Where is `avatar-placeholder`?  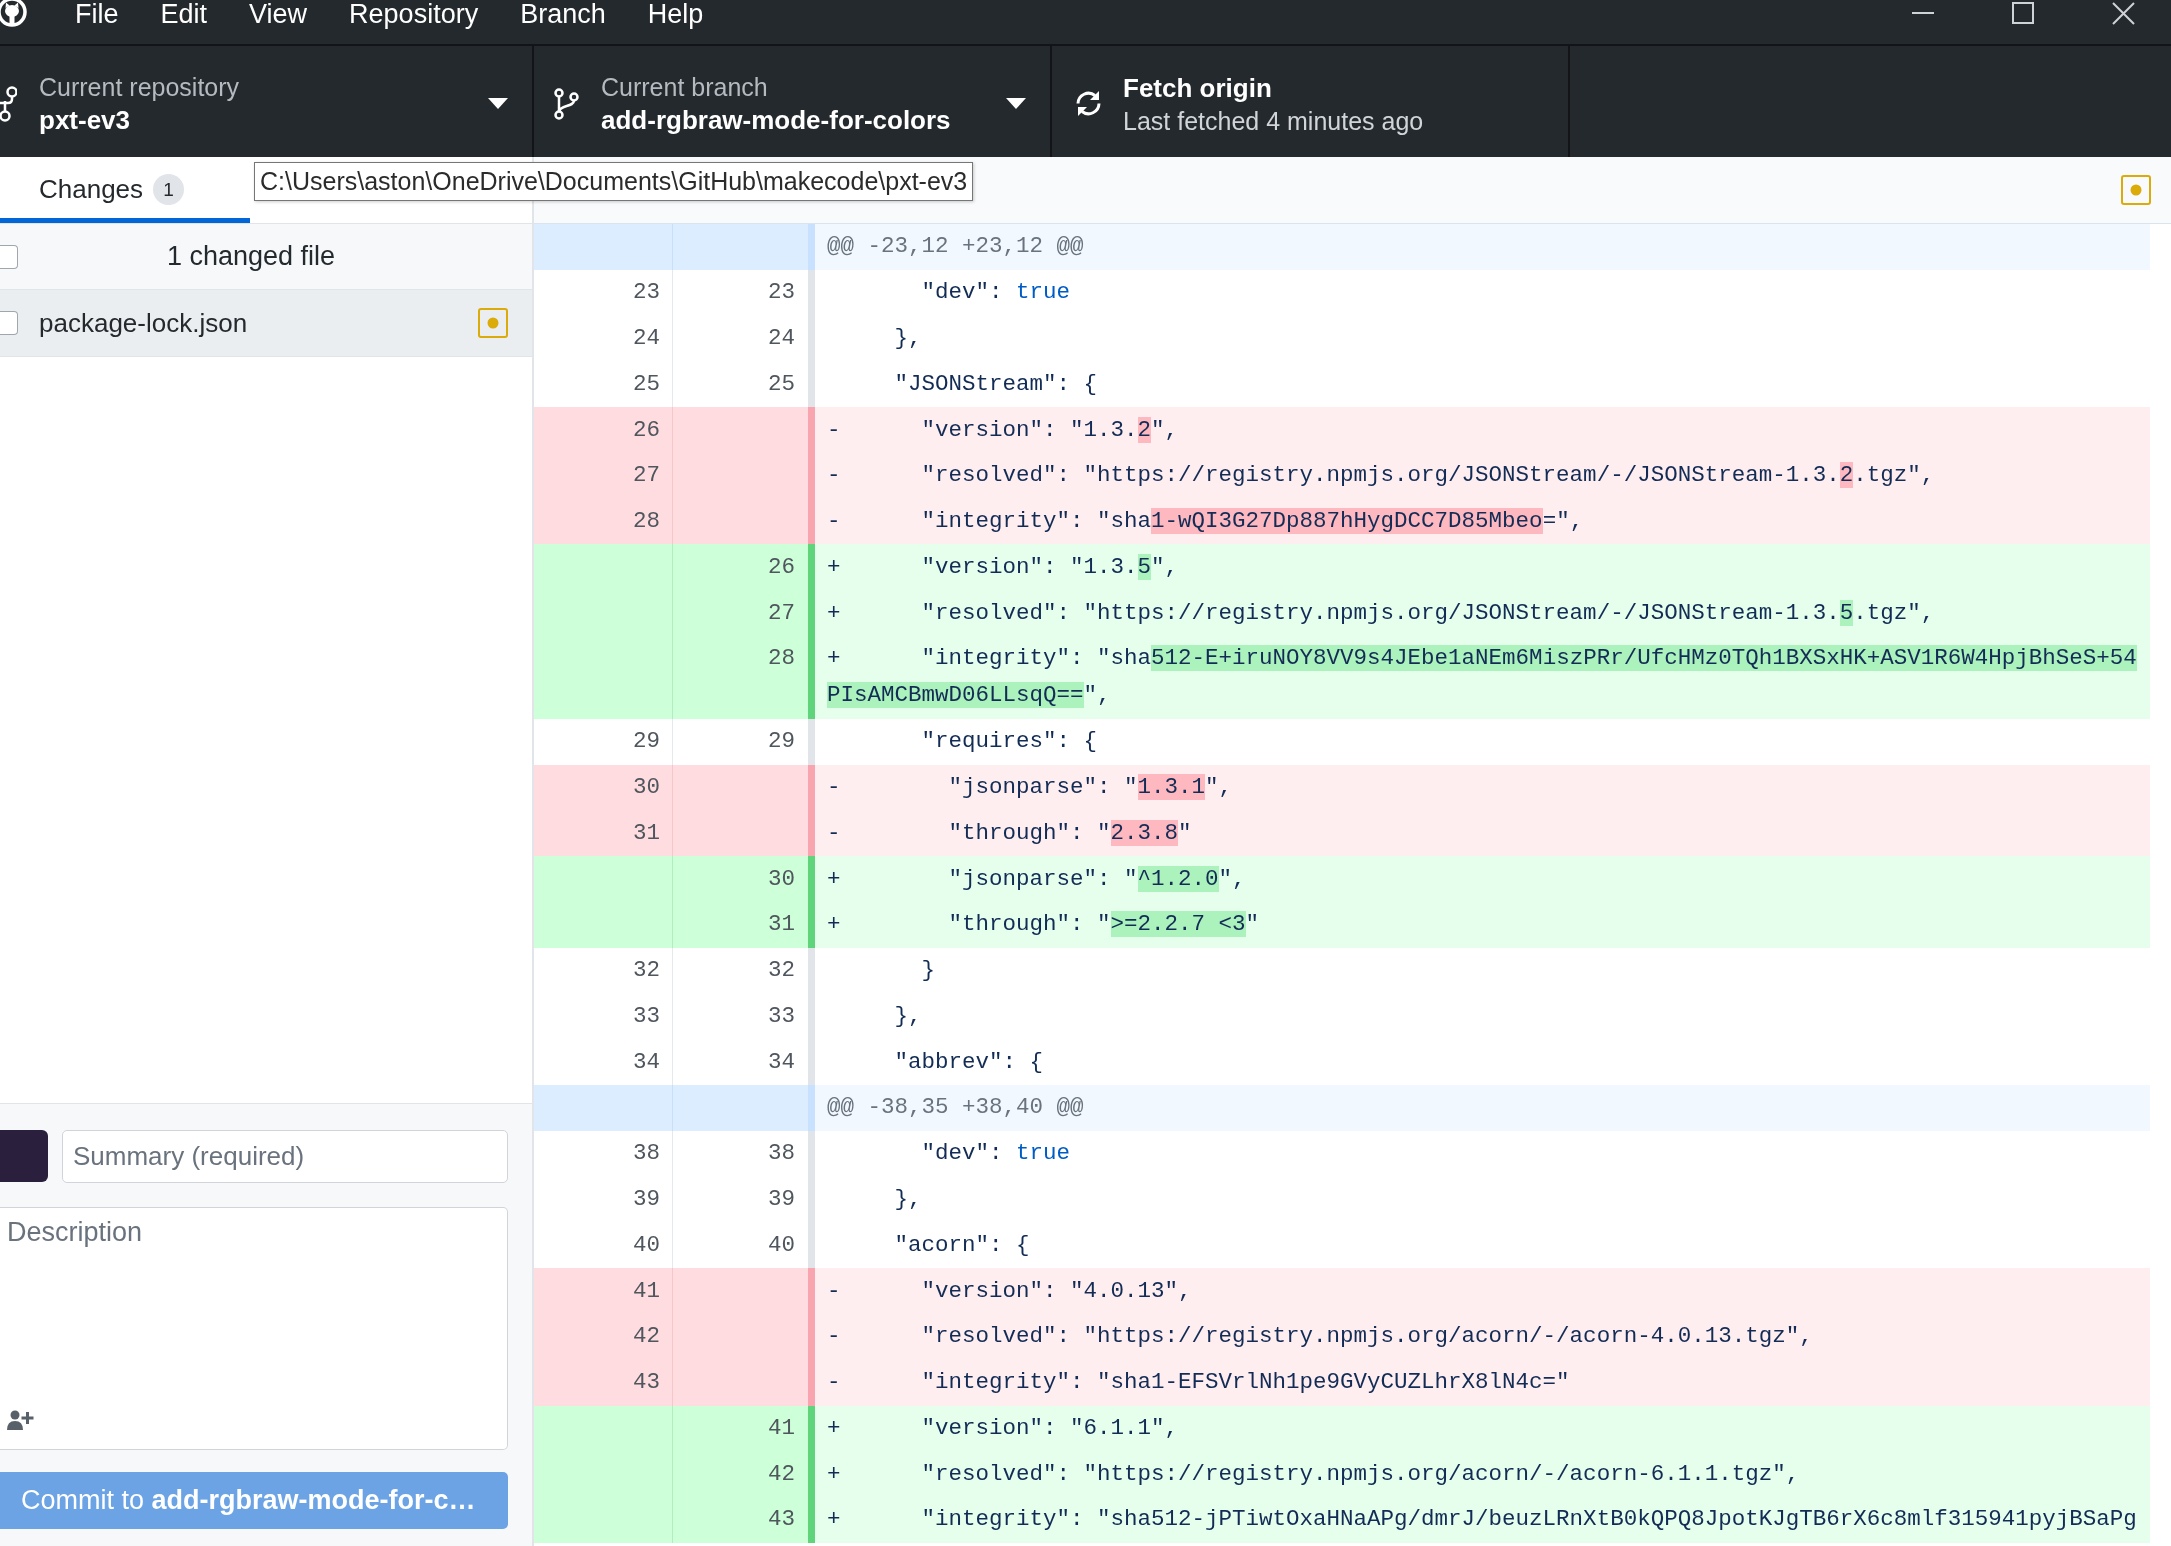 avatar-placeholder is located at coordinates (24, 1156).